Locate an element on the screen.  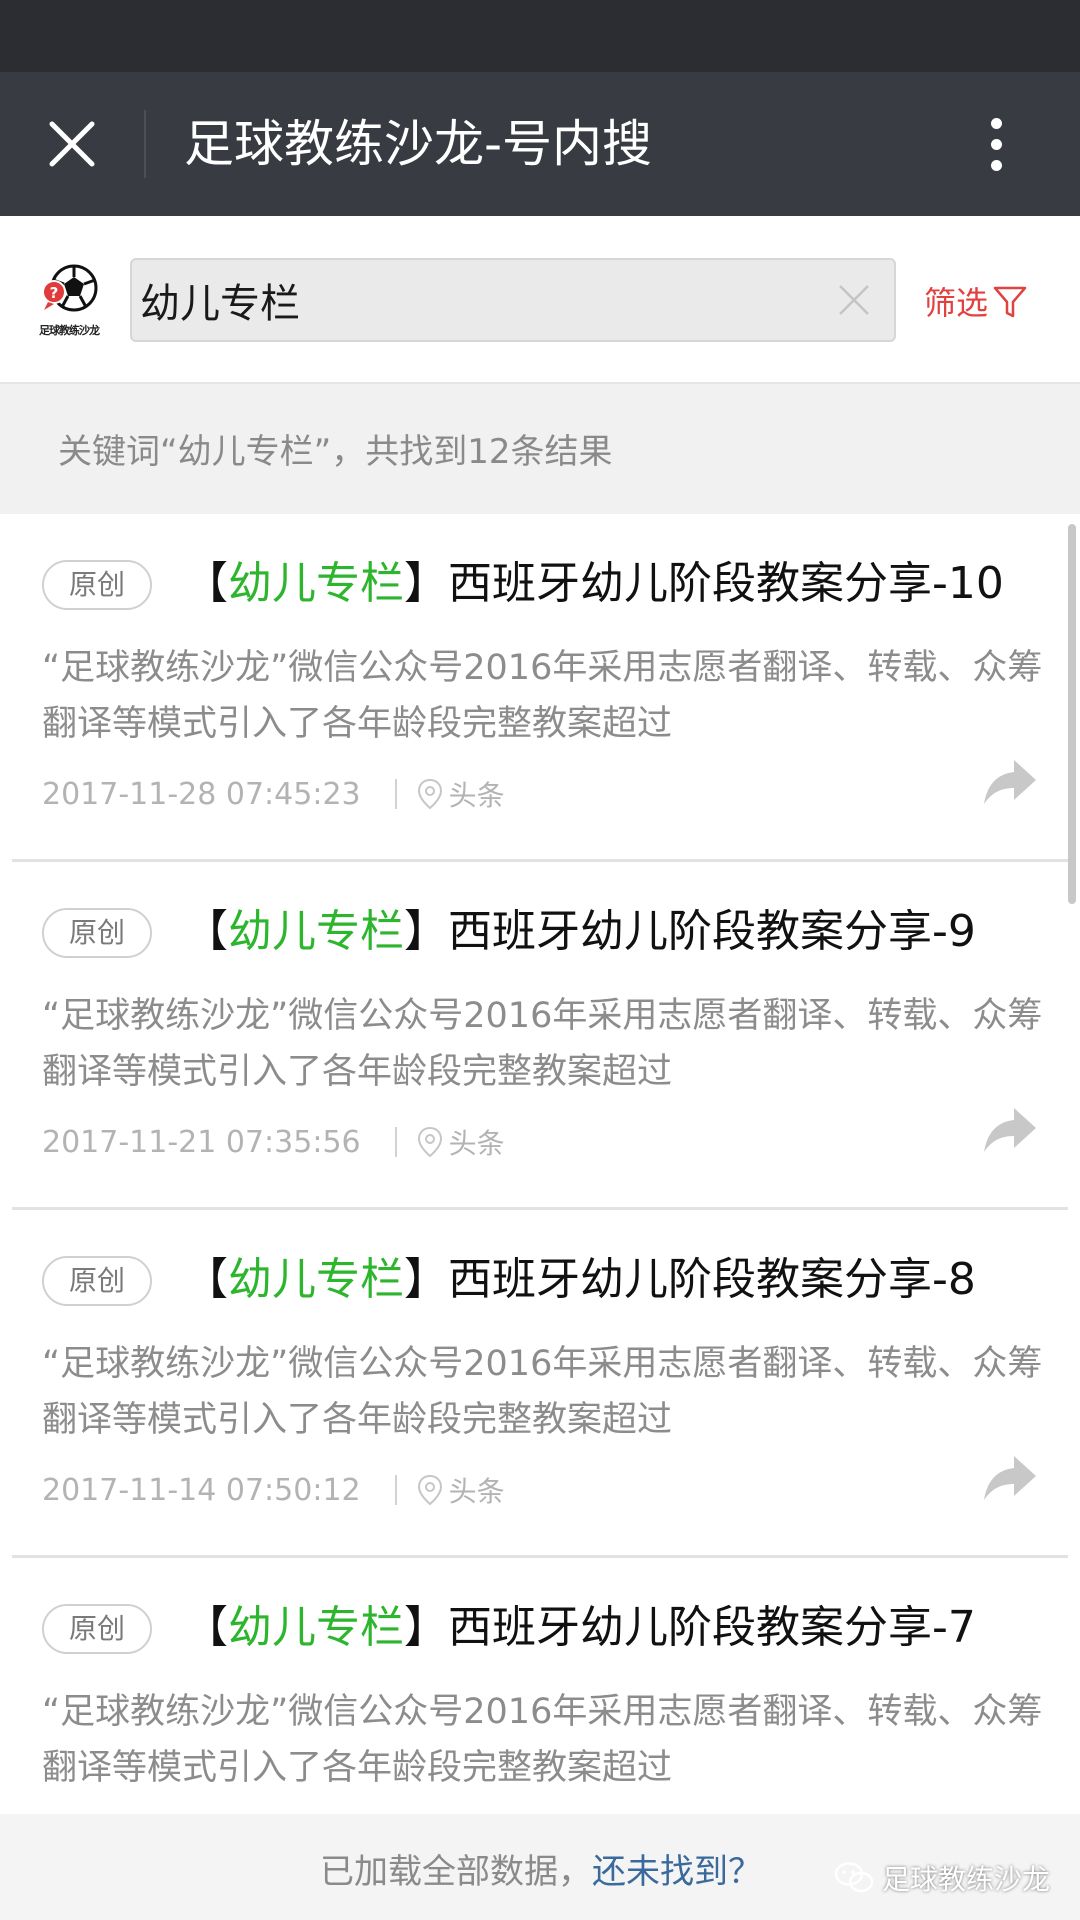
clear-icon is located at coordinates (854, 300).